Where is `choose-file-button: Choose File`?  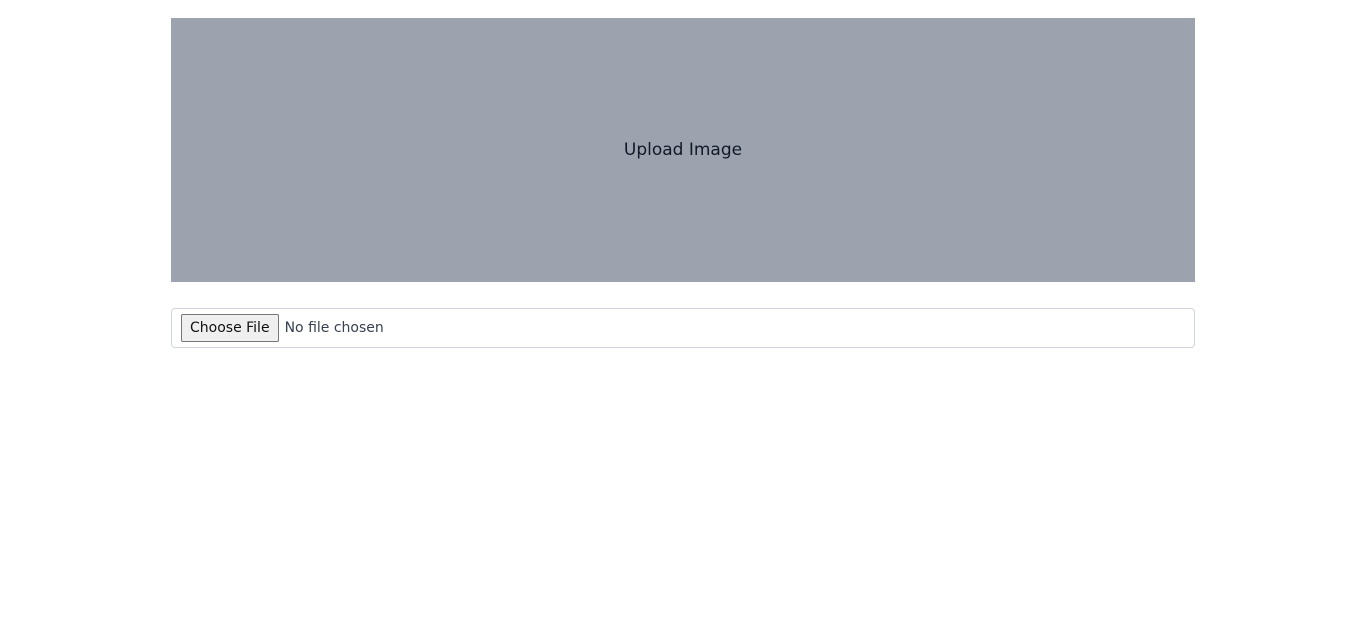 choose-file-button: Choose File is located at coordinates (230, 328).